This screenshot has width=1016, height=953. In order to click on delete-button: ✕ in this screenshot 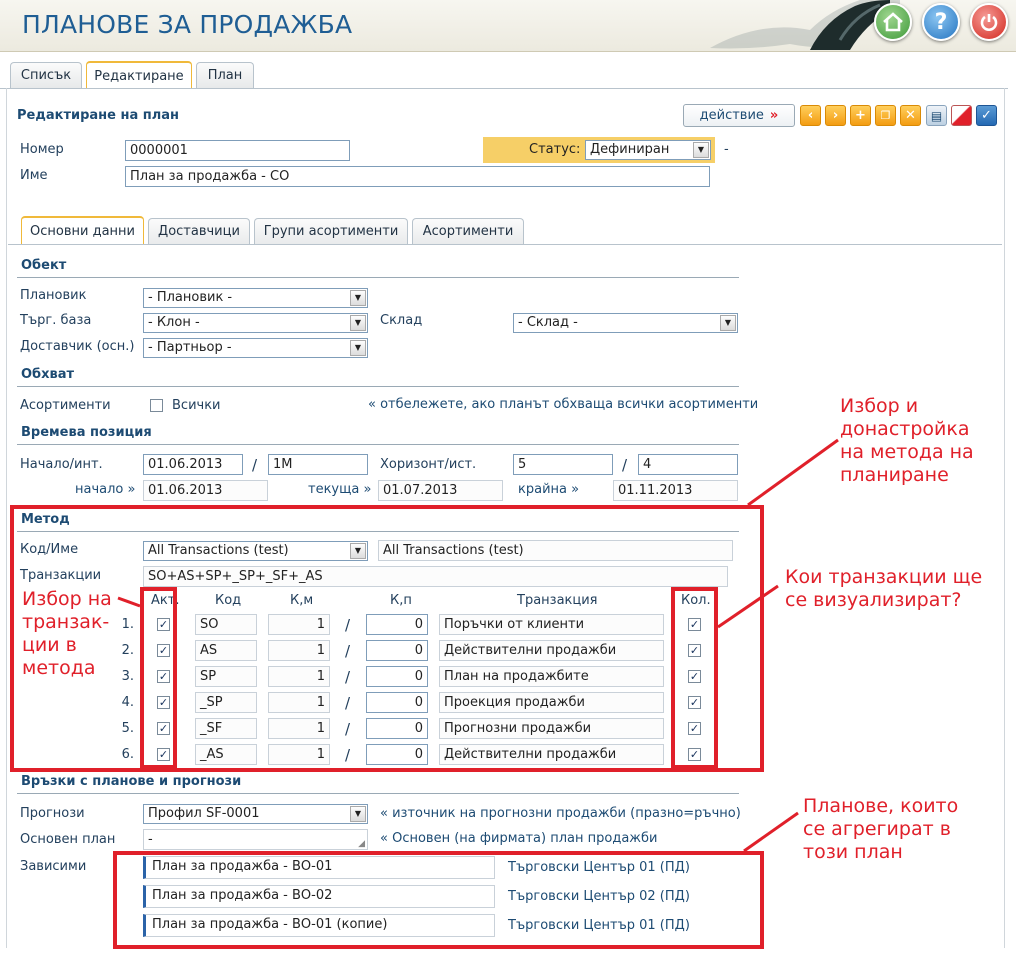, I will do `click(910, 115)`.